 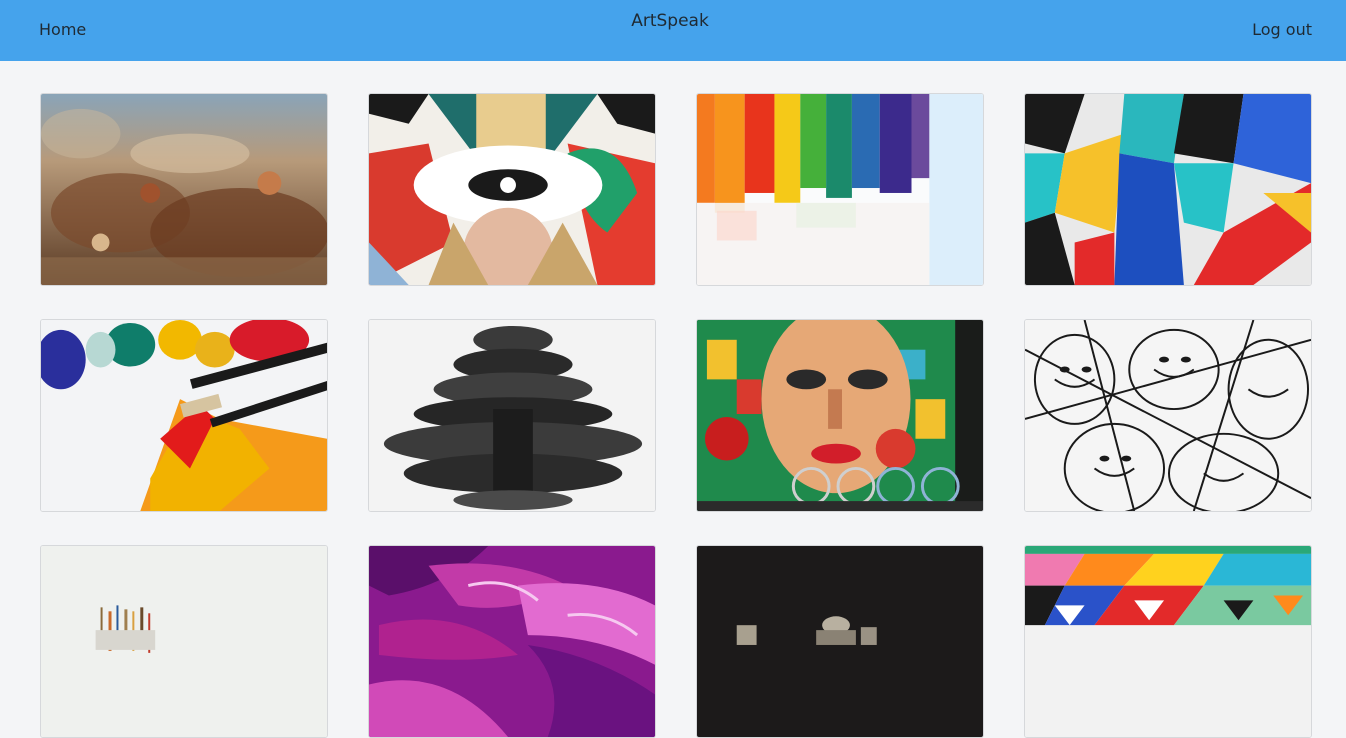 I want to click on gallery-image-rainbow-strokes, so click(x=840, y=189).